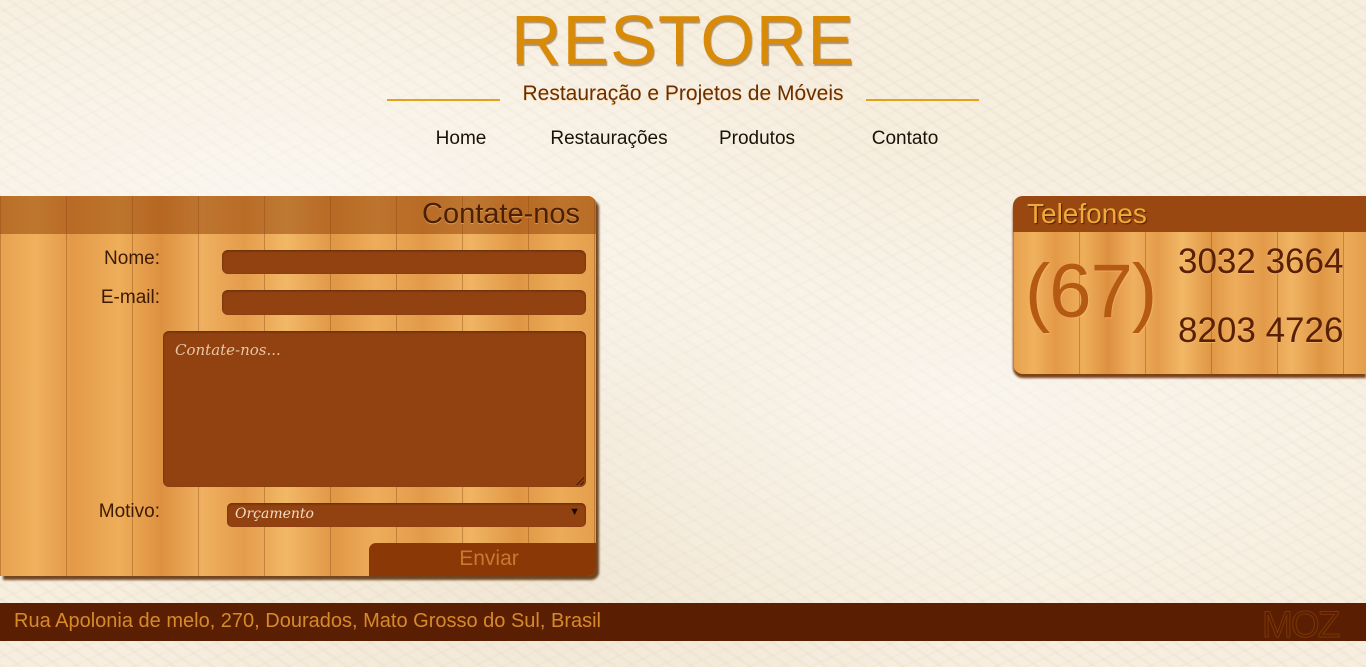 The image size is (1366, 667). What do you see at coordinates (922, 100) in the screenshot?
I see `tagline-divider-right` at bounding box center [922, 100].